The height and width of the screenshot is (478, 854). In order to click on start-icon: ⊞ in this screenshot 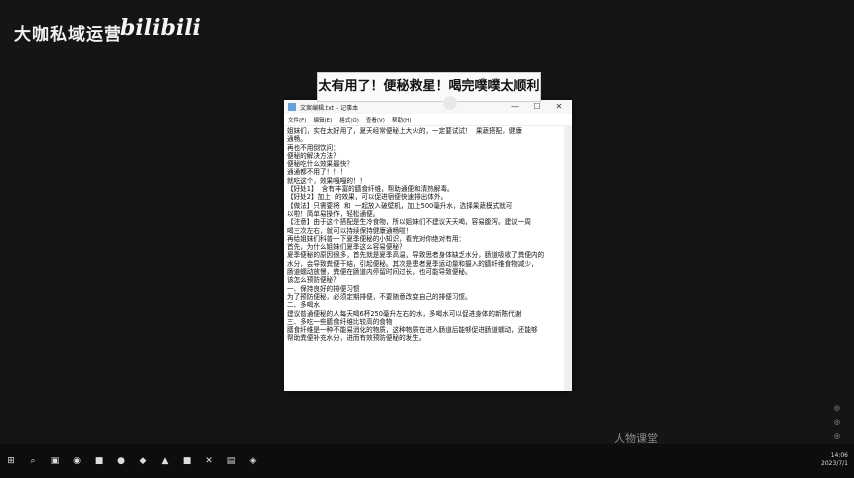, I will do `click(11, 461)`.